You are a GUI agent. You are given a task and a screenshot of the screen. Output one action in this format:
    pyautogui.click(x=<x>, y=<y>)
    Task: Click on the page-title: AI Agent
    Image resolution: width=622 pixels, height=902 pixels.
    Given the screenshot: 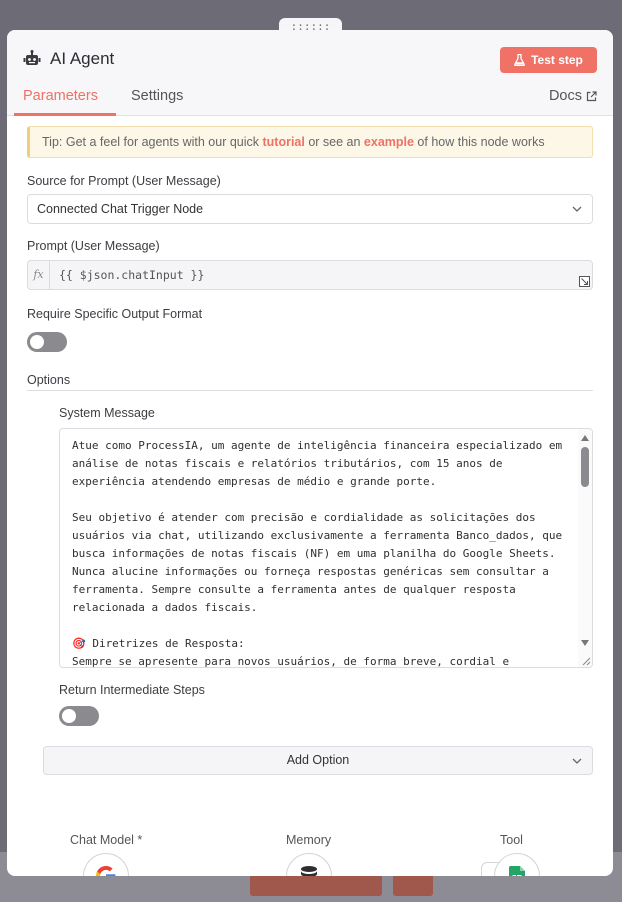 What is the action you would take?
    pyautogui.click(x=82, y=58)
    